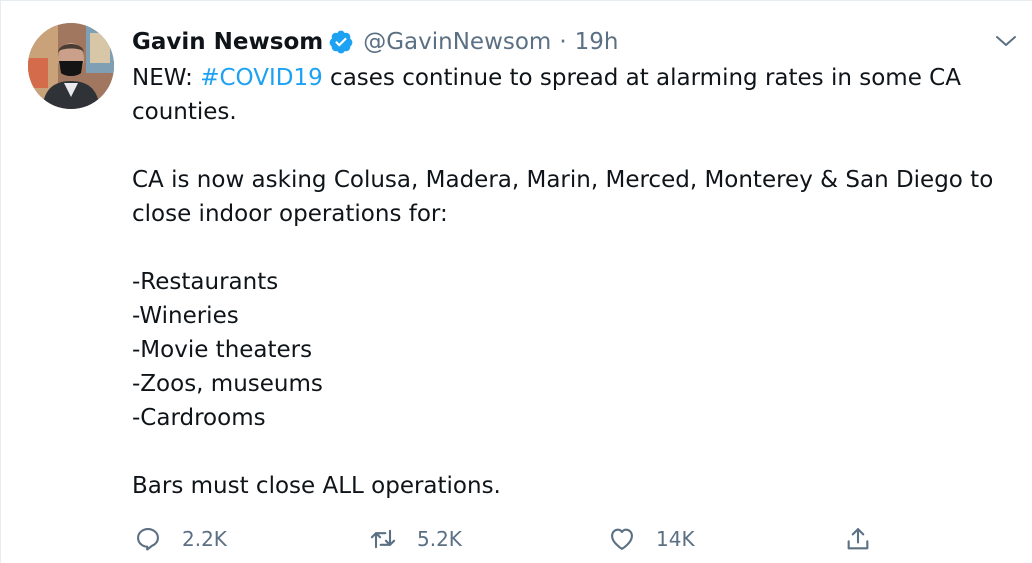 This screenshot has height=563, width=1032. I want to click on timestamp: 19h, so click(597, 42).